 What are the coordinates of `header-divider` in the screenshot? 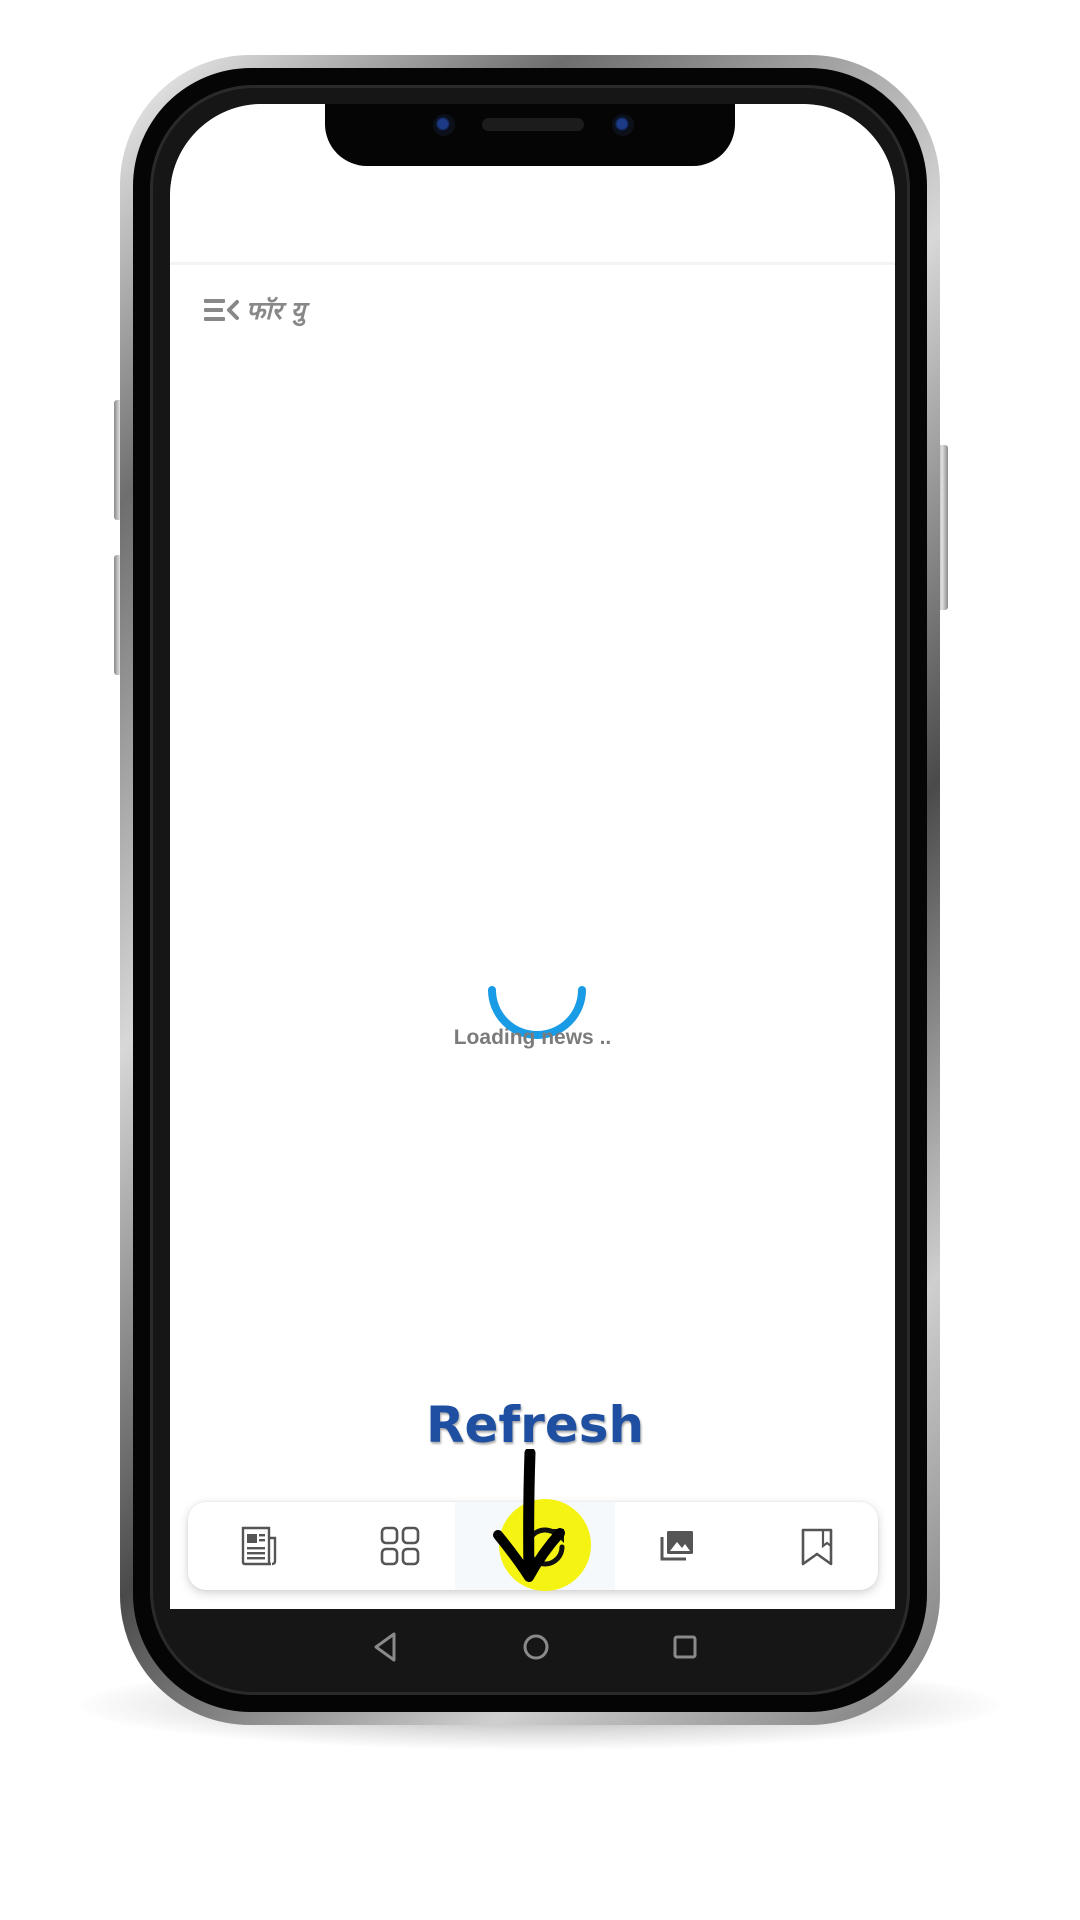 It's located at (532, 263).